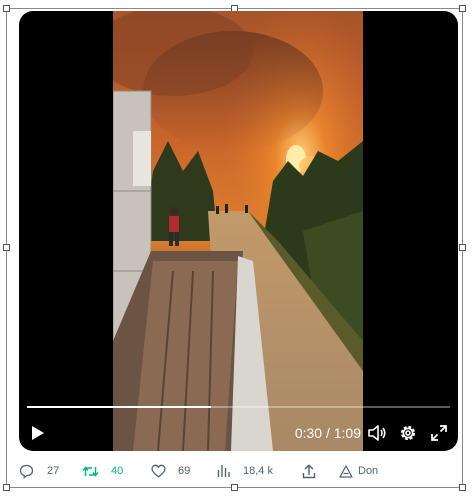  I want to click on like-button: 69, so click(170, 471).